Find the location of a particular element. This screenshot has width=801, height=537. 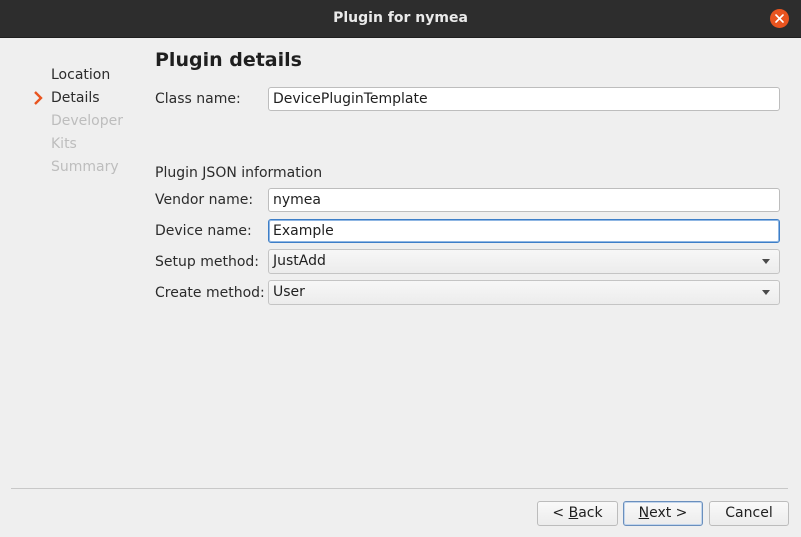

device-name-label: Device name: is located at coordinates (203, 231).